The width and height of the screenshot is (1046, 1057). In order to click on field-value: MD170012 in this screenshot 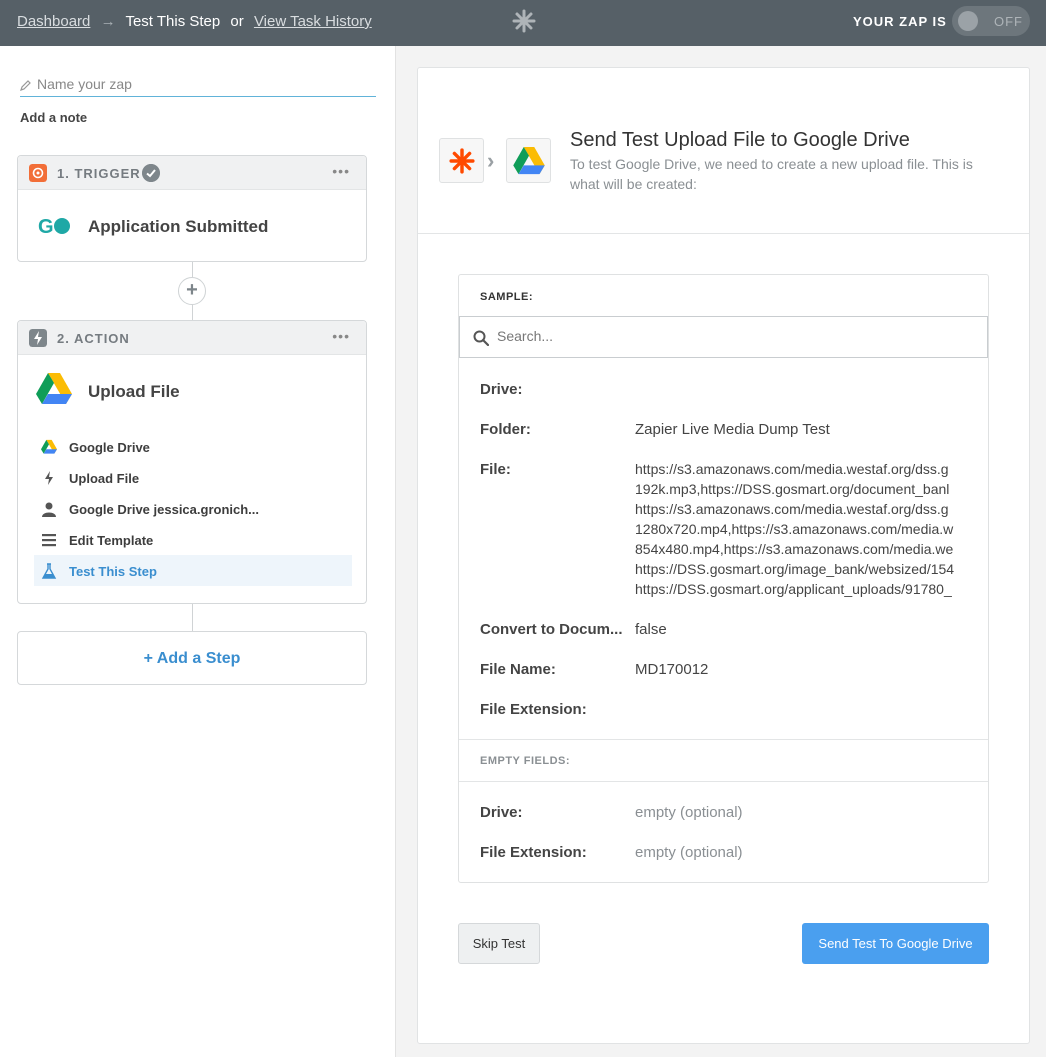, I will do `click(672, 669)`.